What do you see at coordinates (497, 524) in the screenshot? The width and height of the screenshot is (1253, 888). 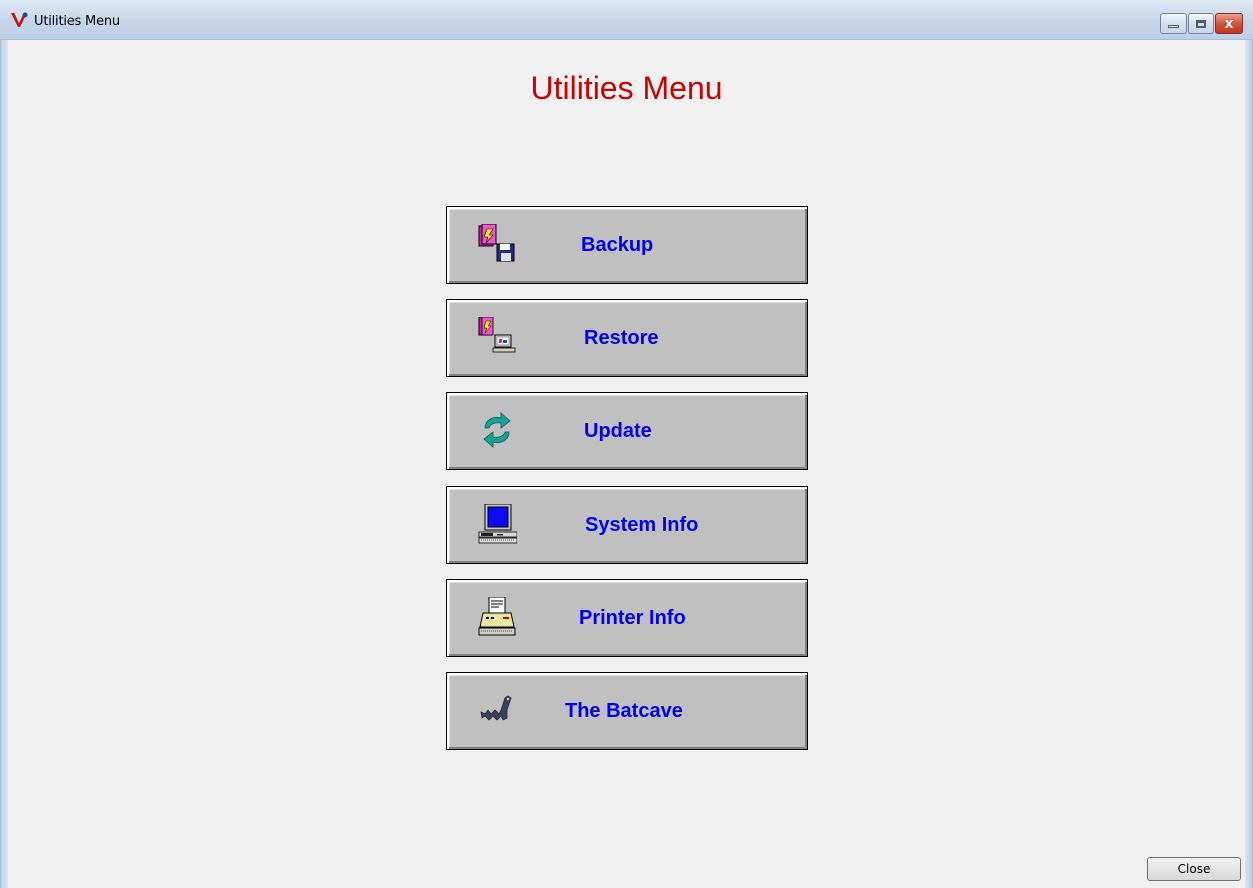 I see `computer-monitor-icon` at bounding box center [497, 524].